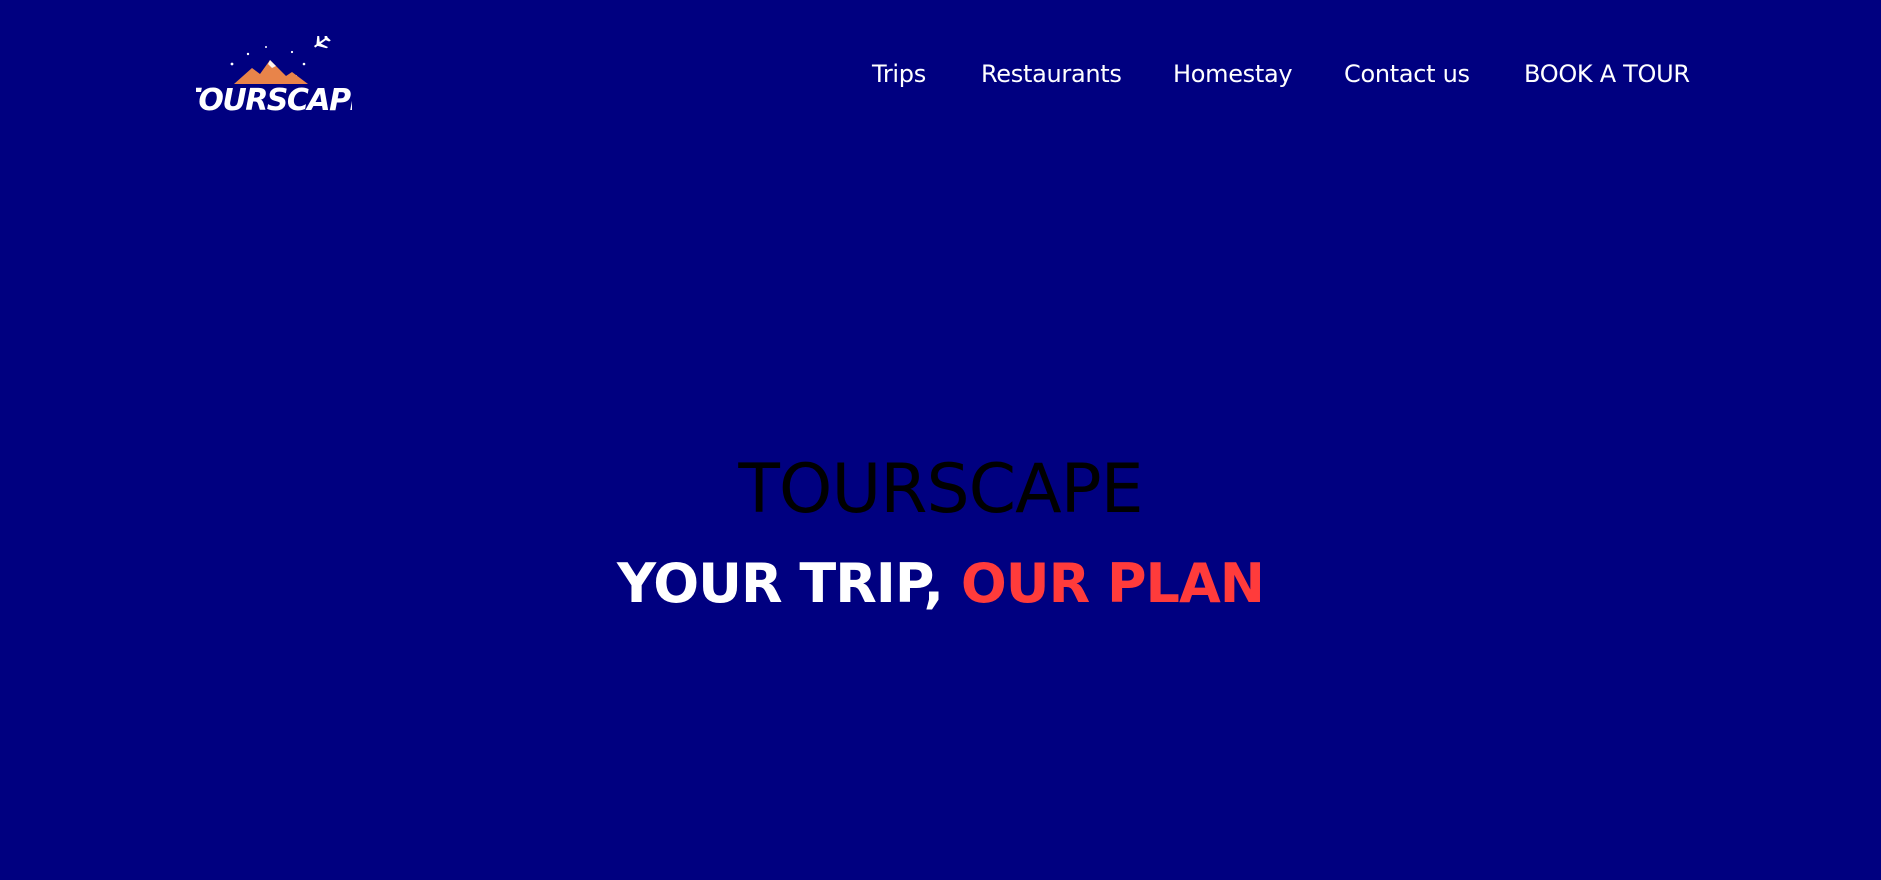 This screenshot has height=880, width=1881. What do you see at coordinates (1112, 583) in the screenshot?
I see `tagline-our-plan: OUR PLAN` at bounding box center [1112, 583].